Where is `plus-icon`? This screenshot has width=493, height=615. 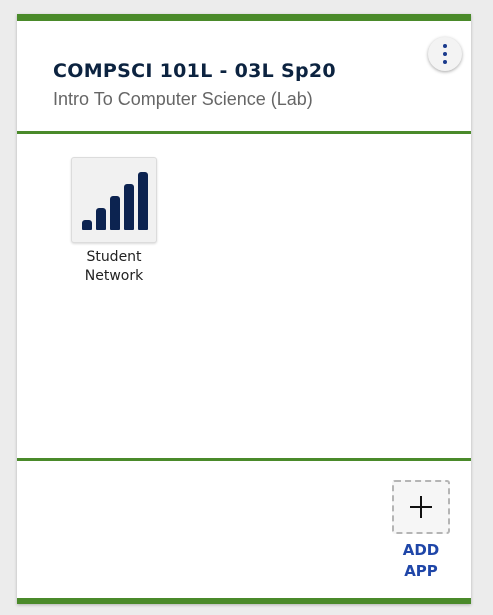
plus-icon is located at coordinates (421, 507).